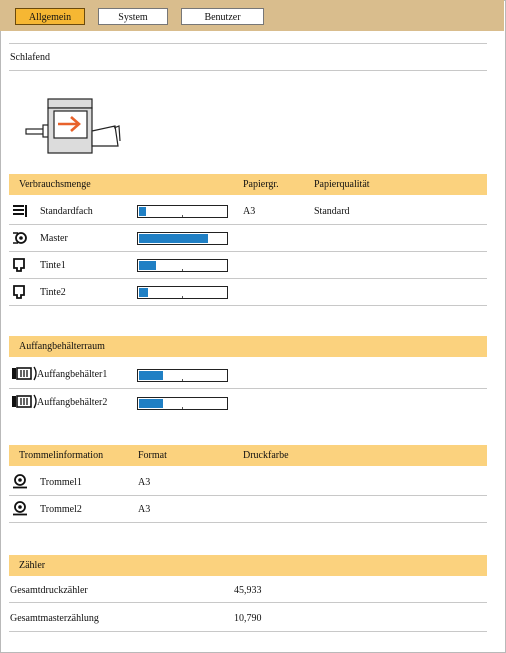 The image size is (506, 653). I want to click on drum-title: Trommelinformation, so click(61, 455).